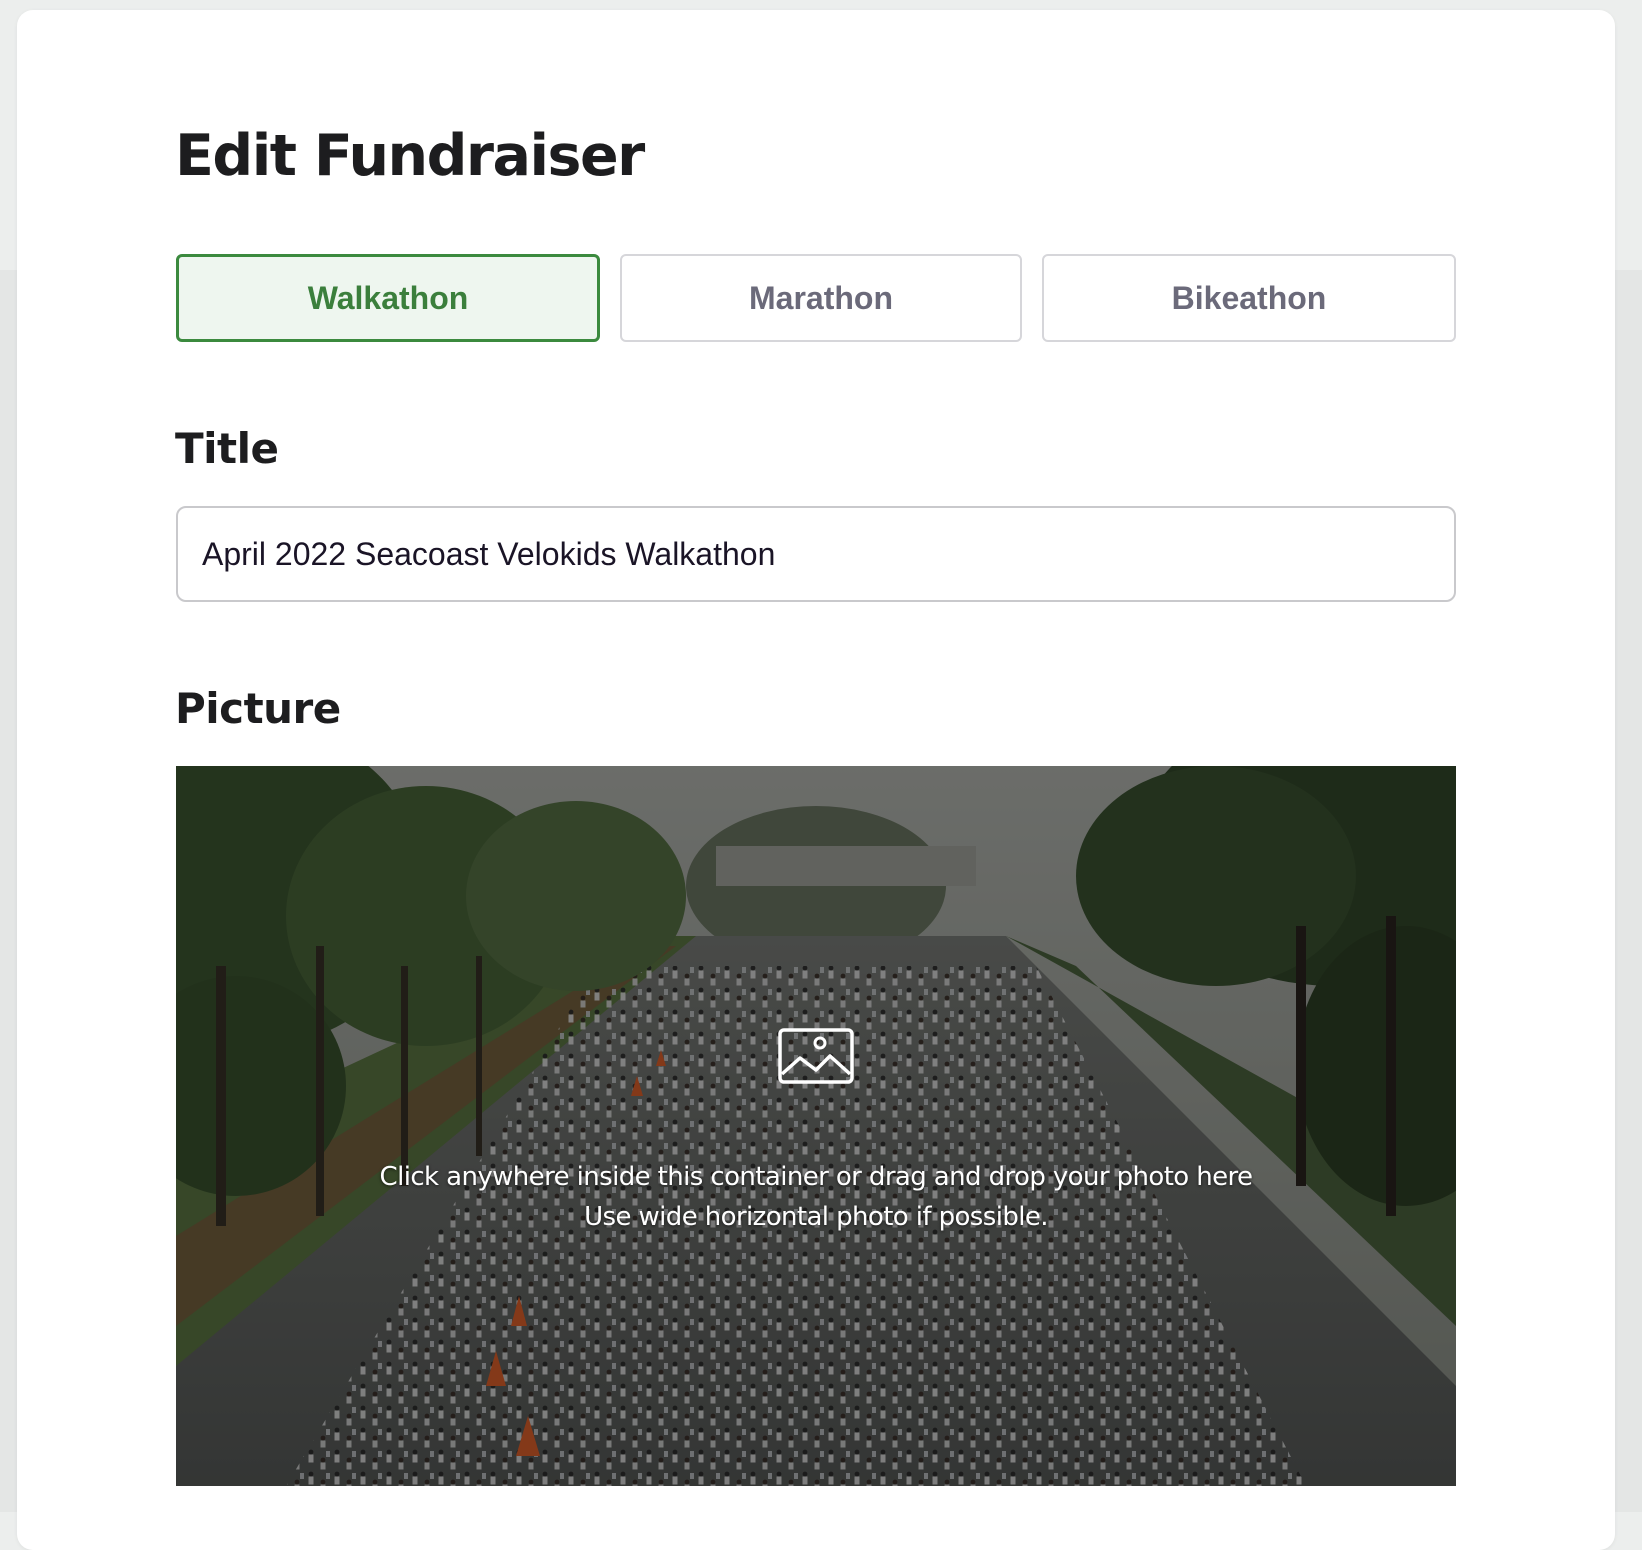 The image size is (1642, 1550). Describe the element at coordinates (227, 448) in the screenshot. I see `title-label: Title` at that location.